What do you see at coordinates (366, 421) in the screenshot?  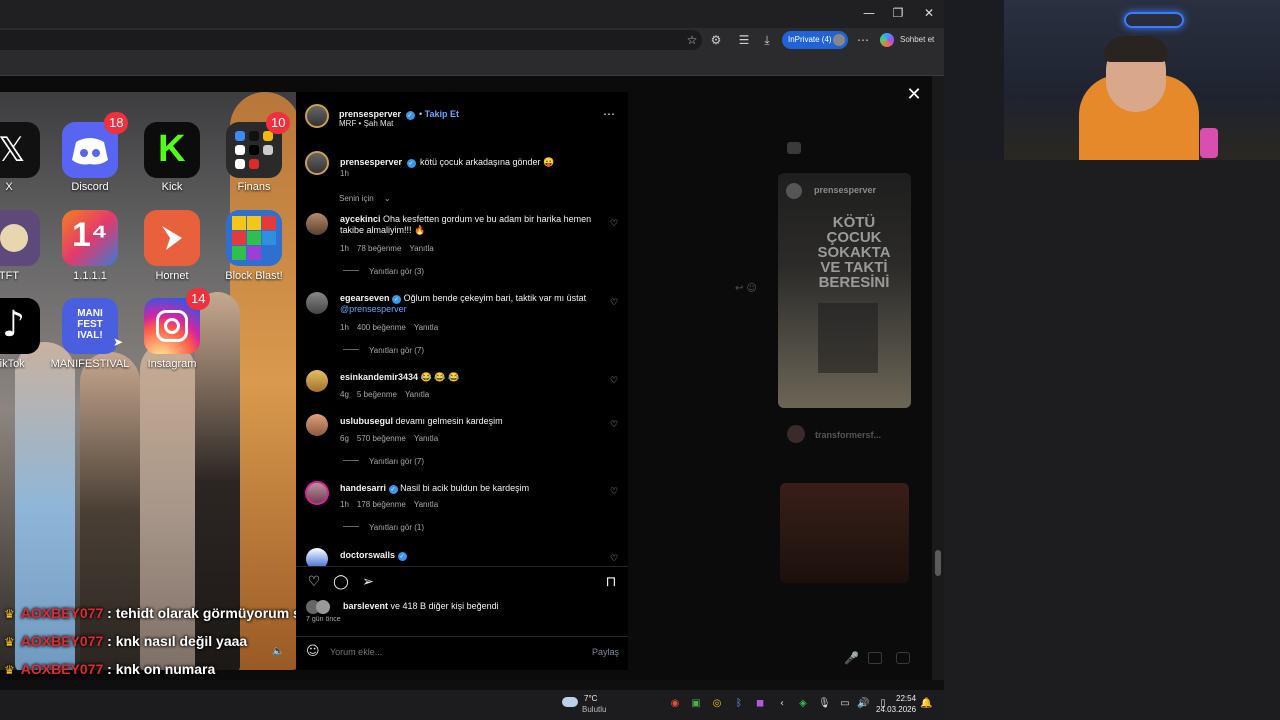 I see `comment-username: uslubusegul` at bounding box center [366, 421].